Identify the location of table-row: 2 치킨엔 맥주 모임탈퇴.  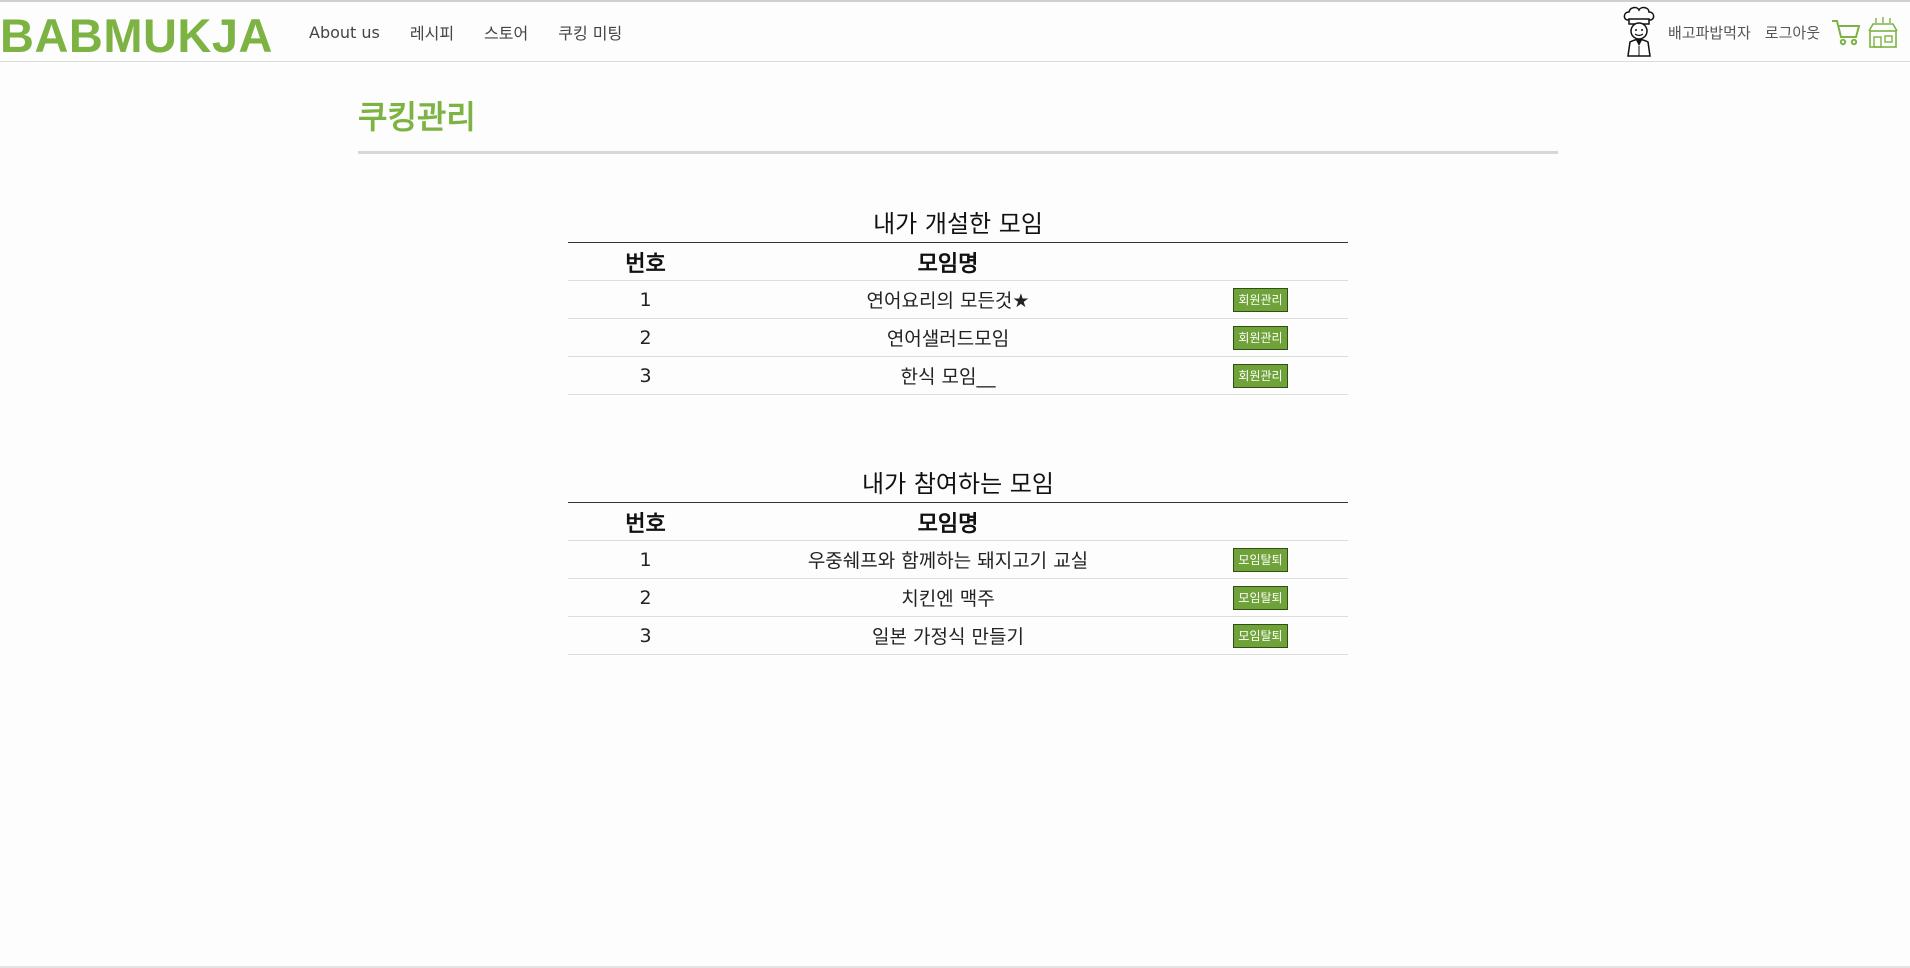
(958, 597).